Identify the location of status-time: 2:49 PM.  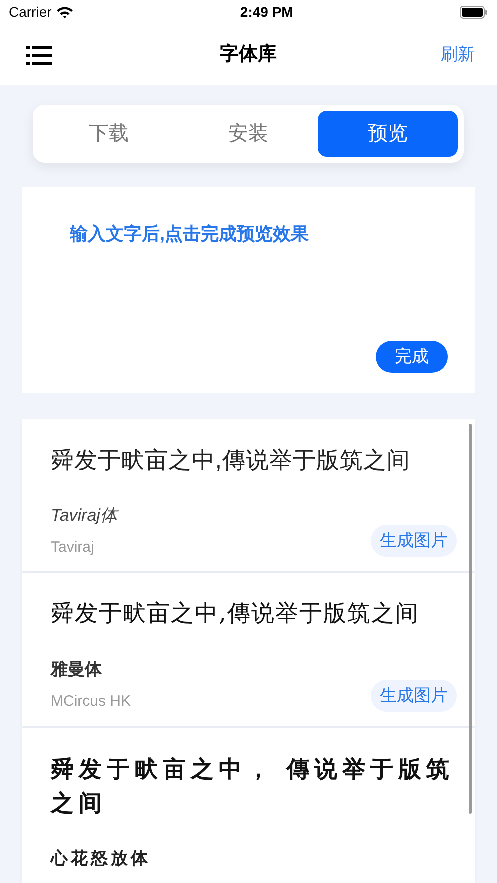
(267, 12).